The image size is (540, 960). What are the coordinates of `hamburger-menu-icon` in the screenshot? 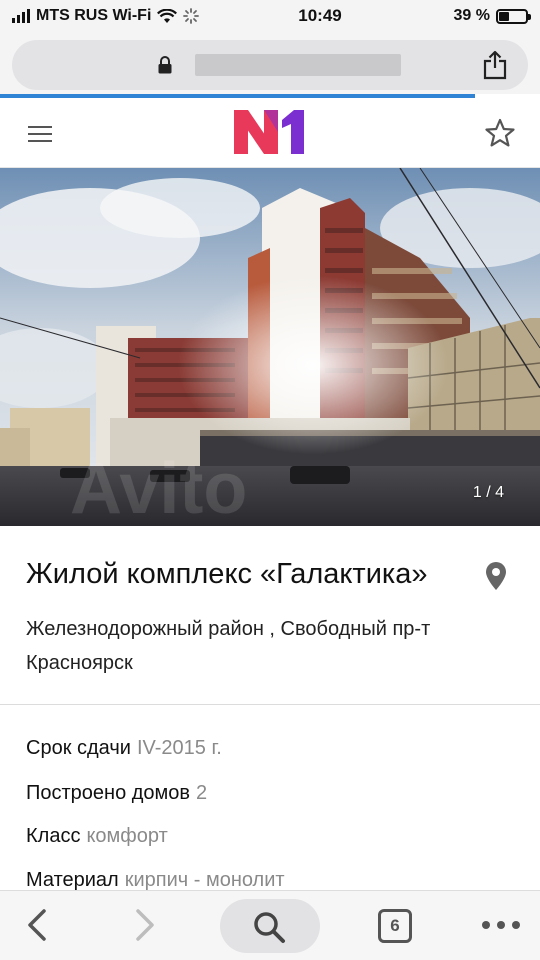 It's located at (40, 134).